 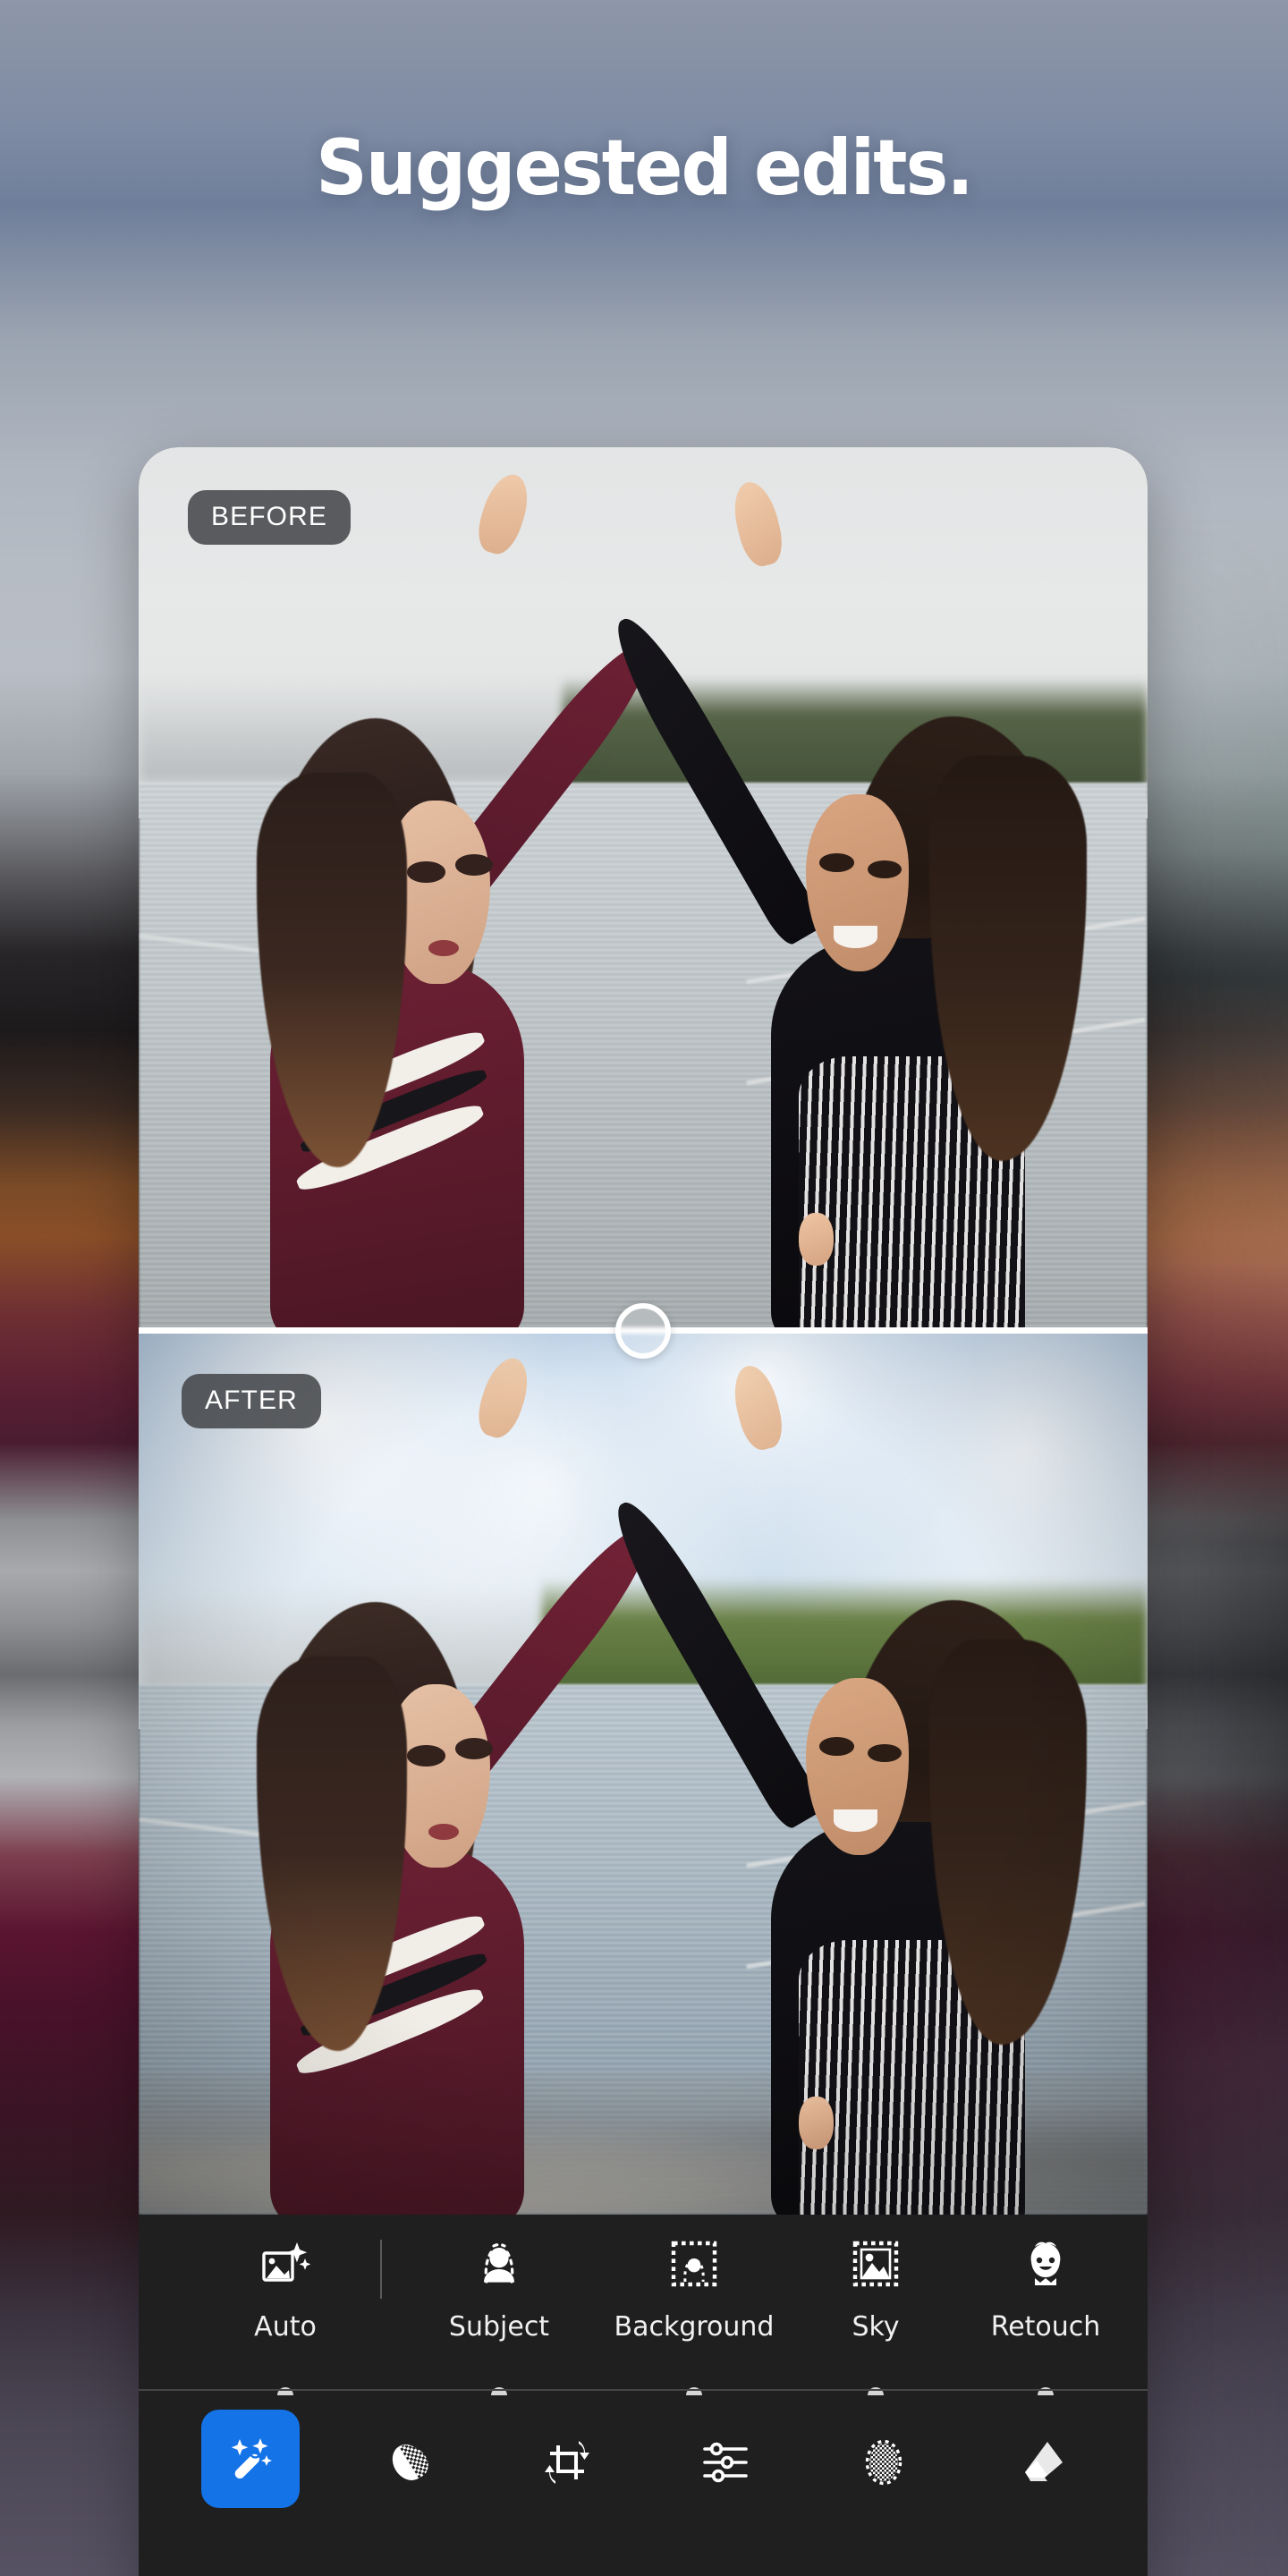 I want to click on compare-slider-handle, so click(x=643, y=1331).